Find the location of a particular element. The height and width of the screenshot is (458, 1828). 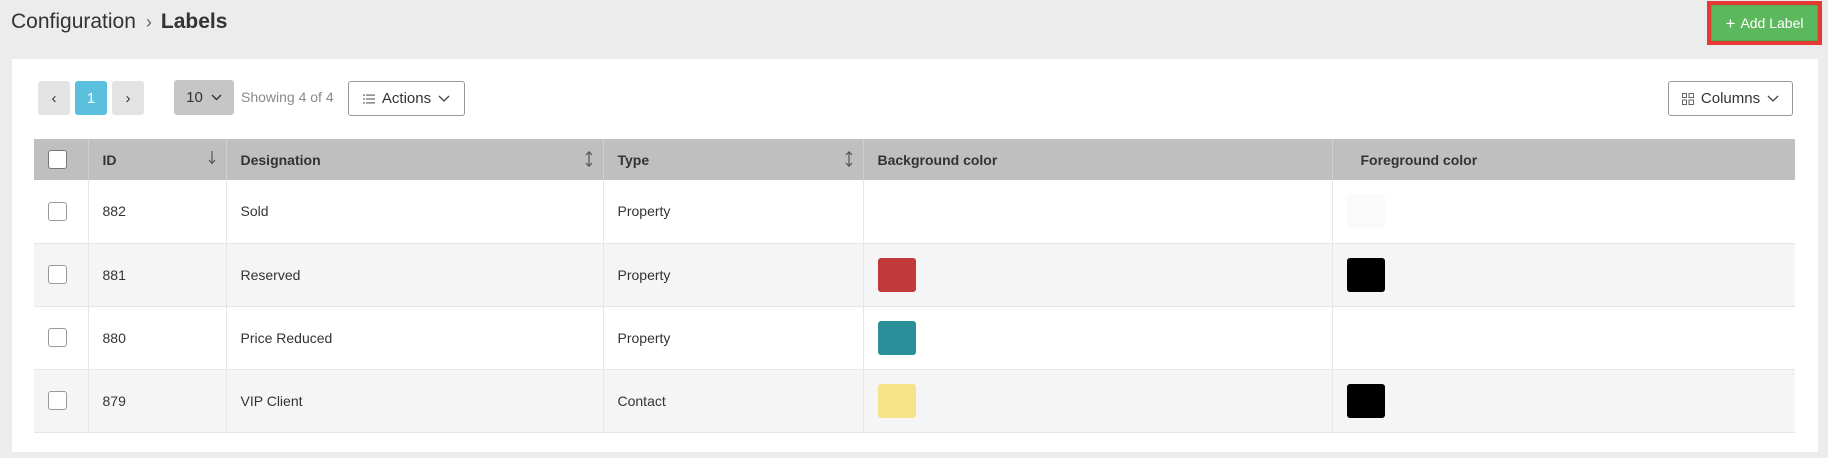

id-column-header: ID is located at coordinates (157, 159).